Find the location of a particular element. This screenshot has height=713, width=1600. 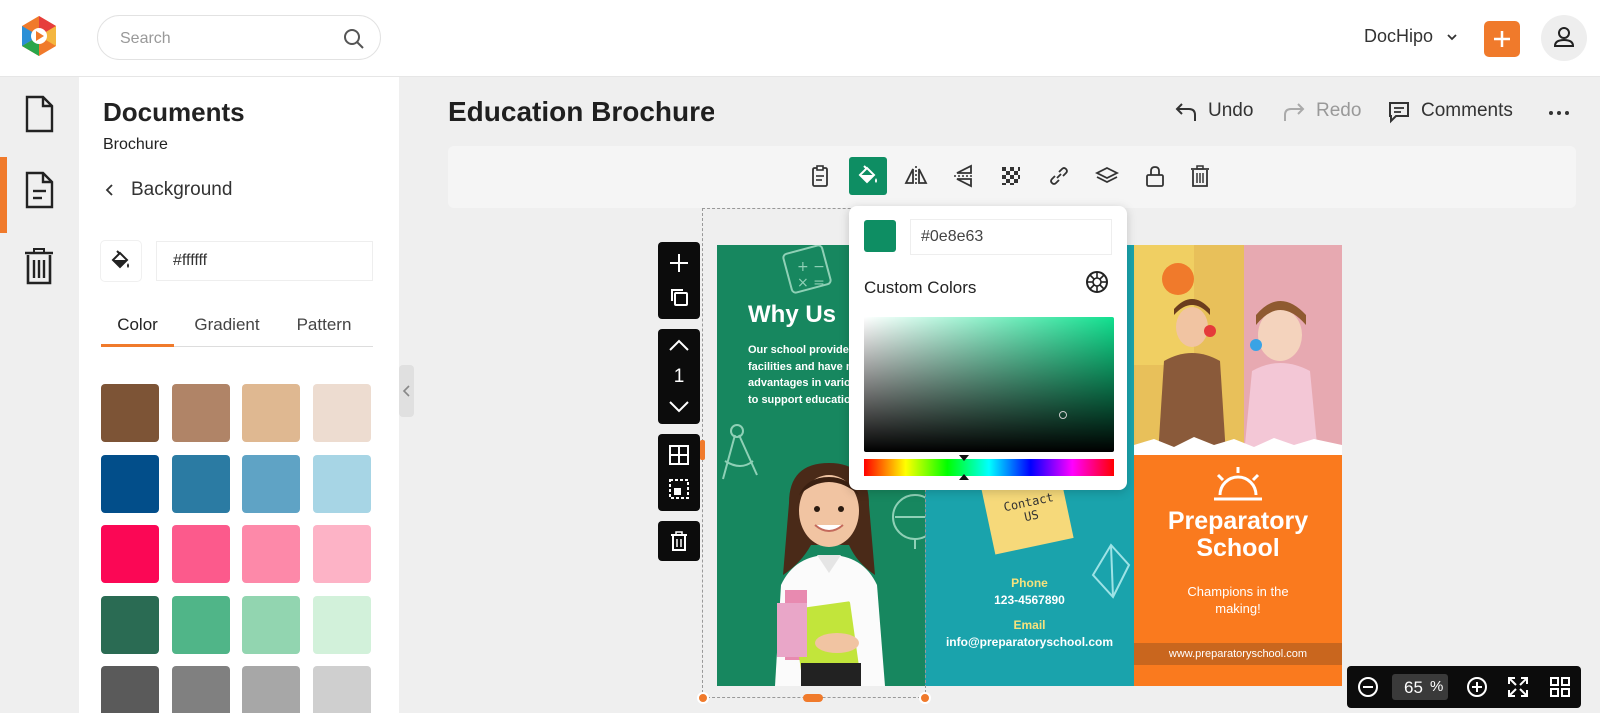

fill-color-button is located at coordinates (121, 261).